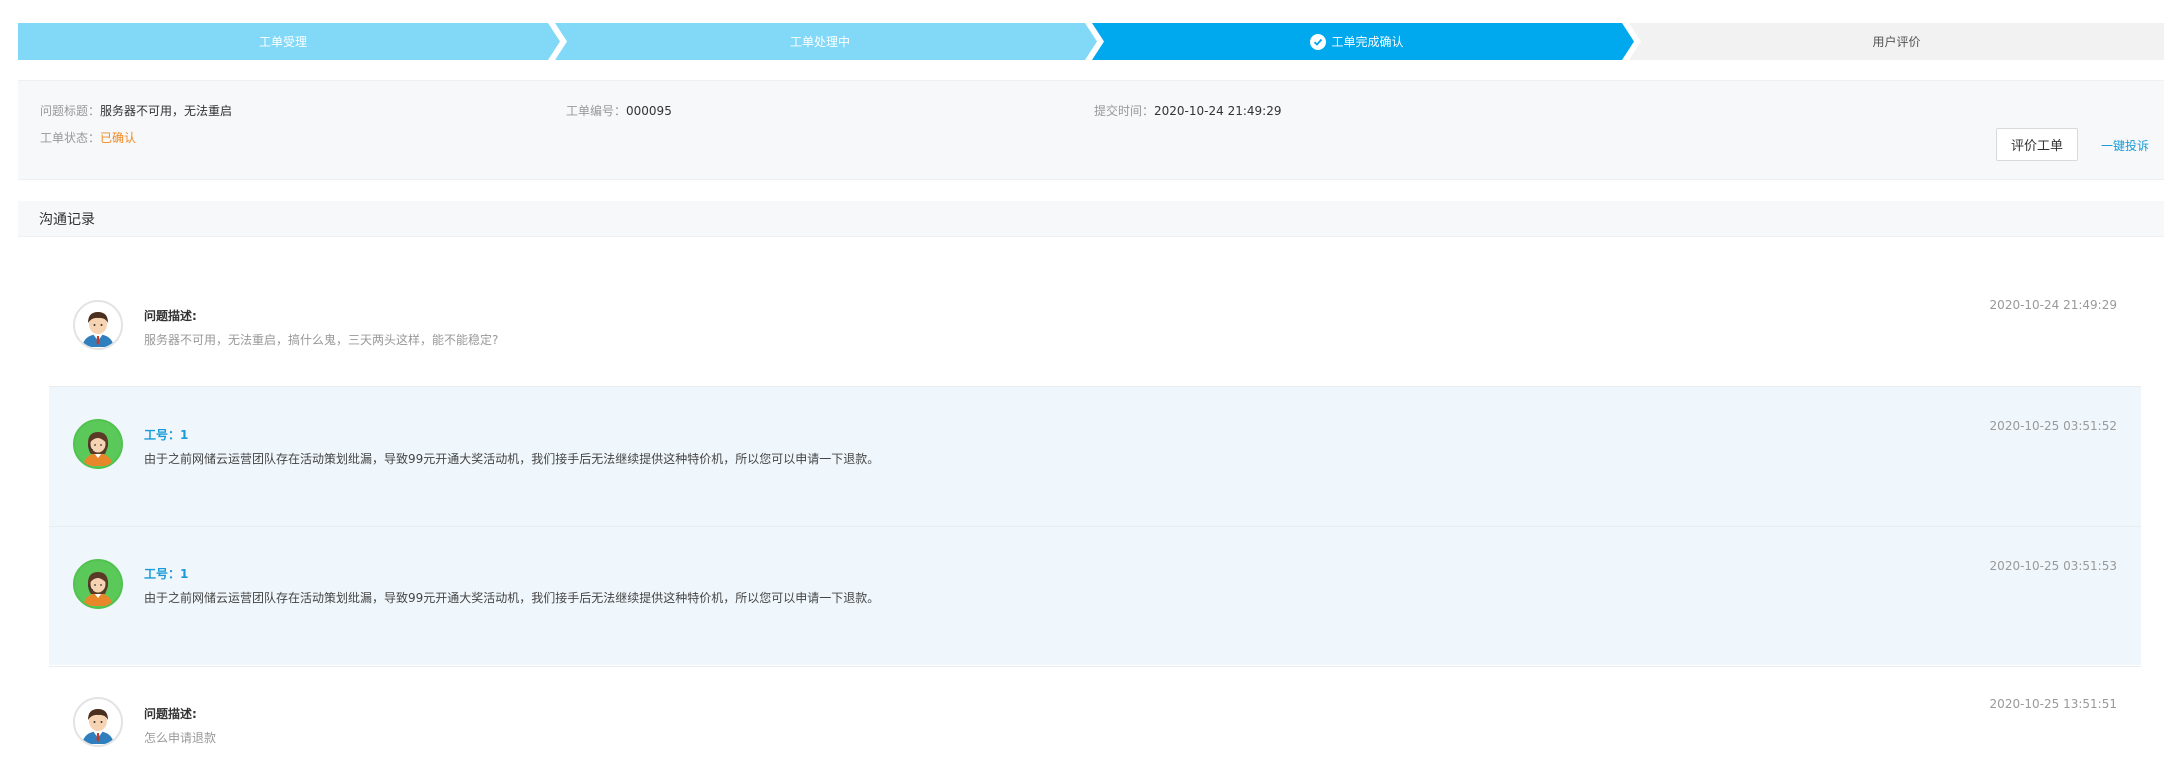 Image resolution: width=2164 pixels, height=760 pixels. What do you see at coordinates (1367, 42) in the screenshot?
I see `step-label: 工单完成确认` at bounding box center [1367, 42].